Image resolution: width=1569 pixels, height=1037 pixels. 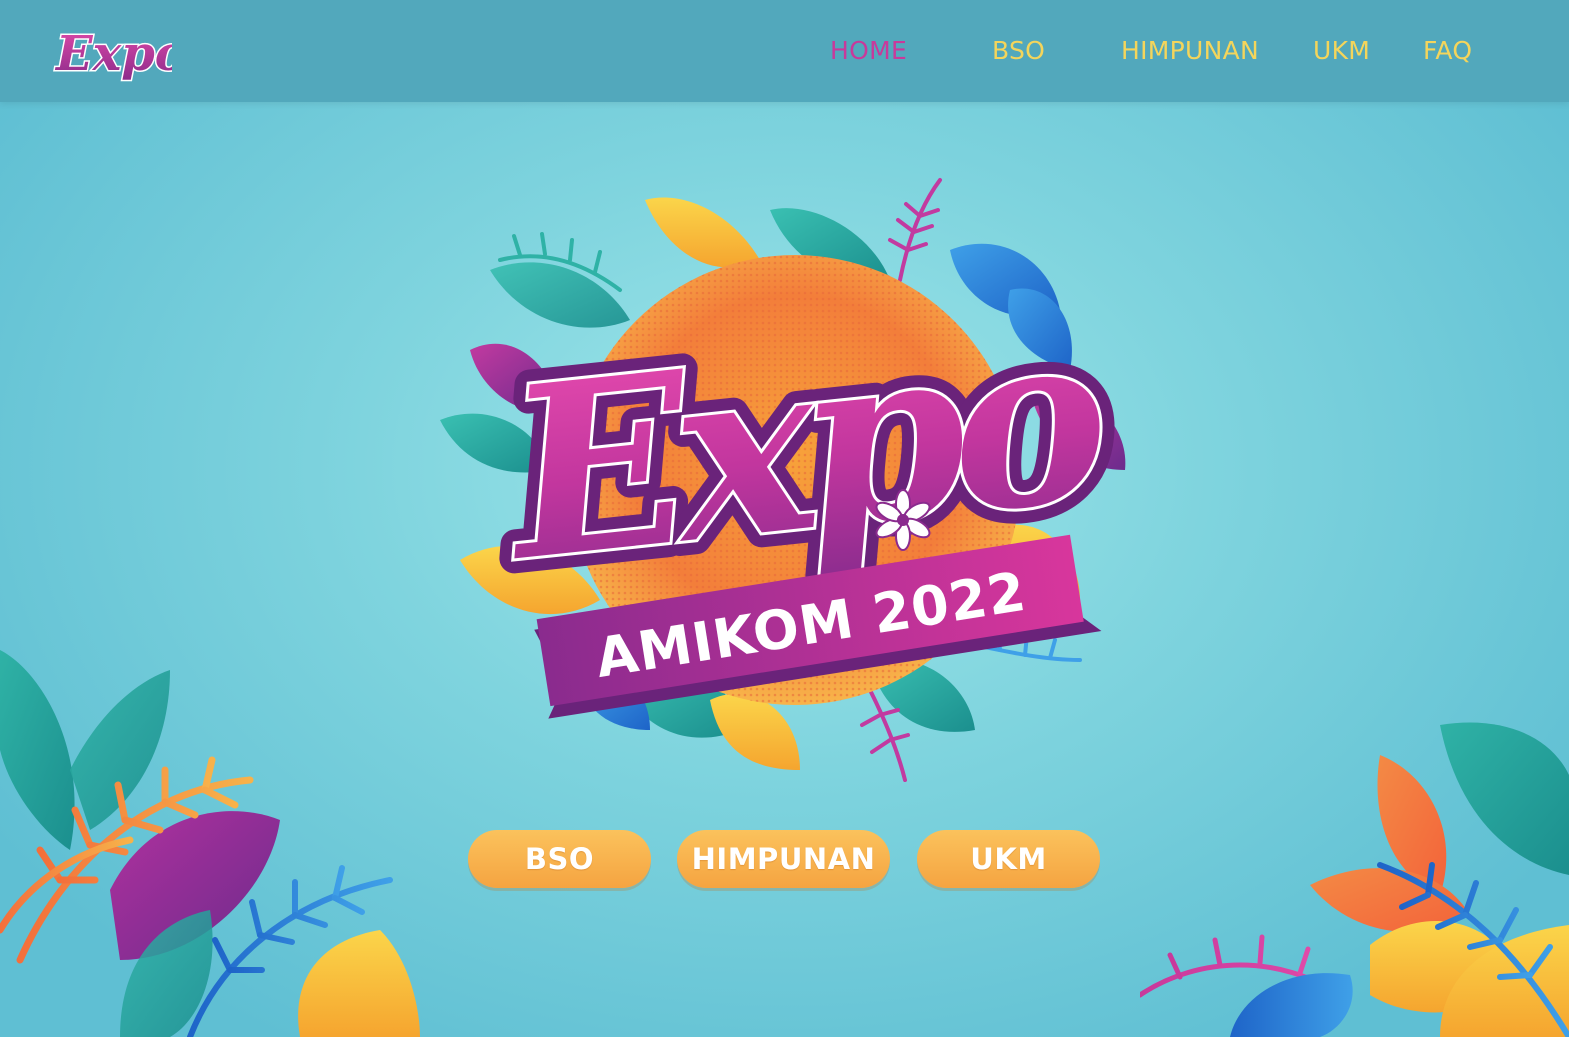 What do you see at coordinates (210, 843) in the screenshot?
I see `tropical-leaves-left-illustration` at bounding box center [210, 843].